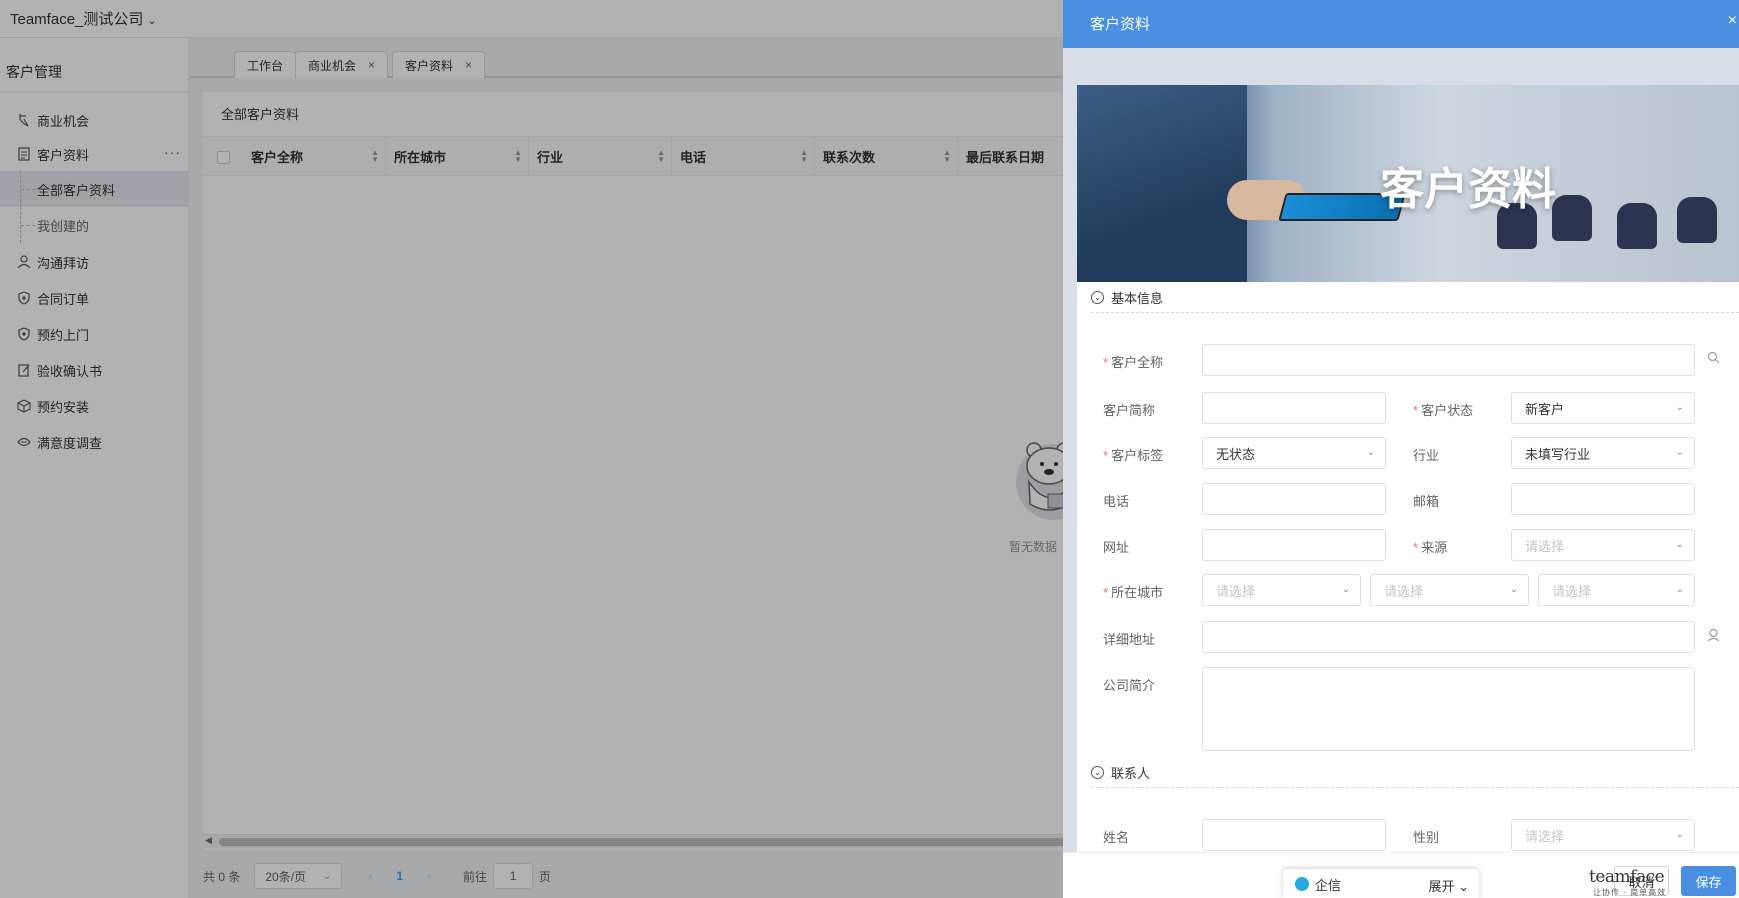  What do you see at coordinates (1708, 881) in the screenshot?
I see `save-button: 保存` at bounding box center [1708, 881].